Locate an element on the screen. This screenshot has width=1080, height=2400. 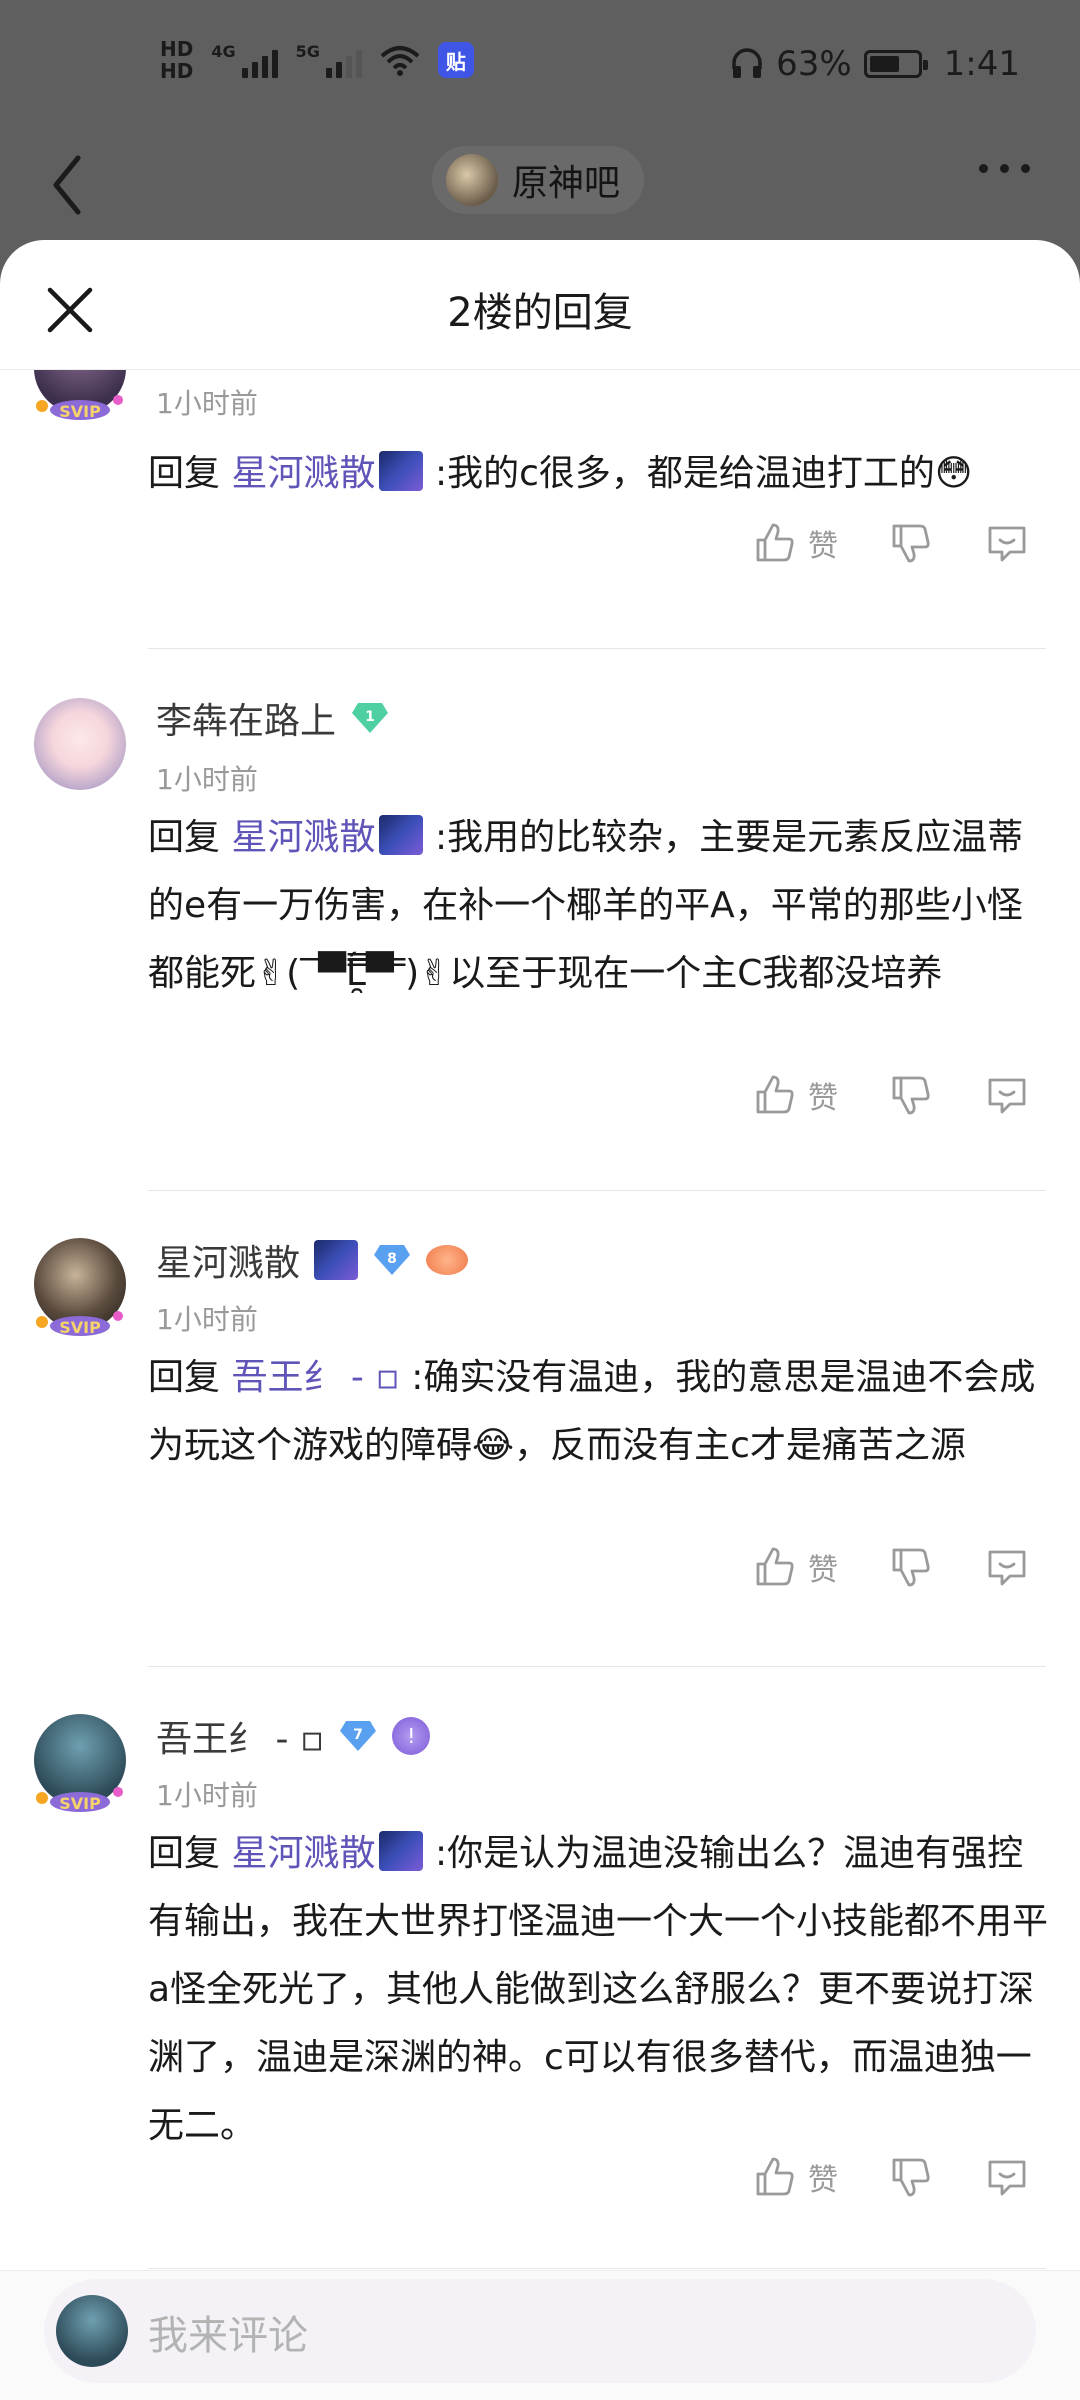
reply-text: 回复 星河溅散 :我的c很多，都是给温迪打工的😳 is located at coordinates (598, 474).